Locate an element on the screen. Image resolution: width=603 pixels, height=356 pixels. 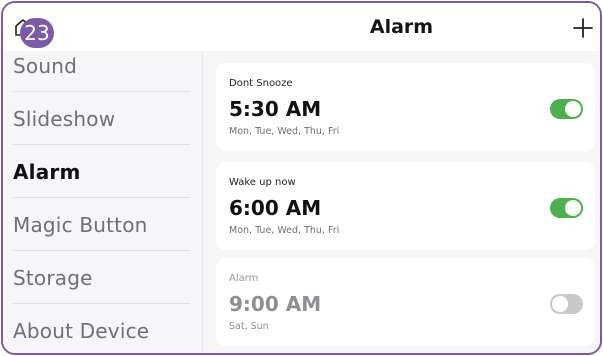
alarm-days: Sat, Sun is located at coordinates (249, 326).